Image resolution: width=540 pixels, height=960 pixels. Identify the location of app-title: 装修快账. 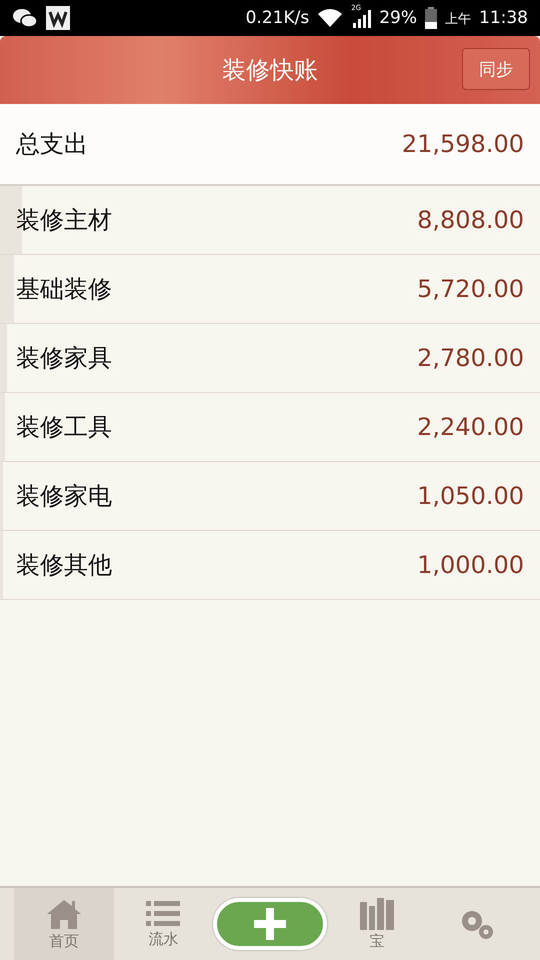
(270, 70).